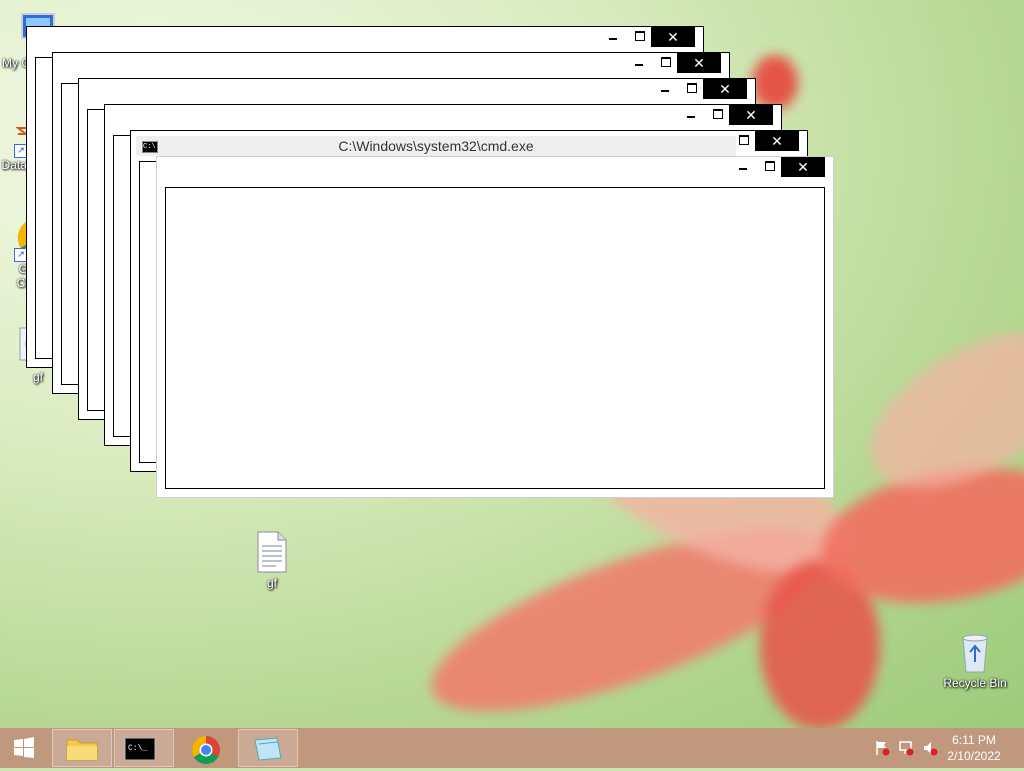 The height and width of the screenshot is (771, 1024). I want to click on text-file-icon, so click(272, 552).